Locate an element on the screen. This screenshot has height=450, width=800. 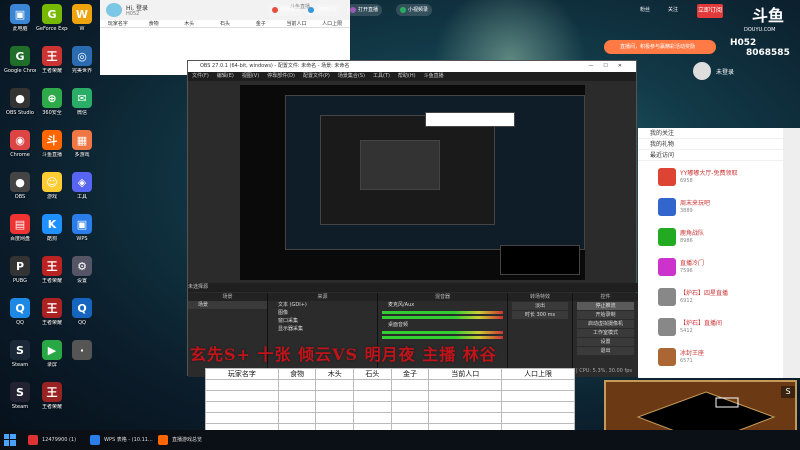
recent-room-item: 直播冷门 7596 is located at coordinates (718, 268).